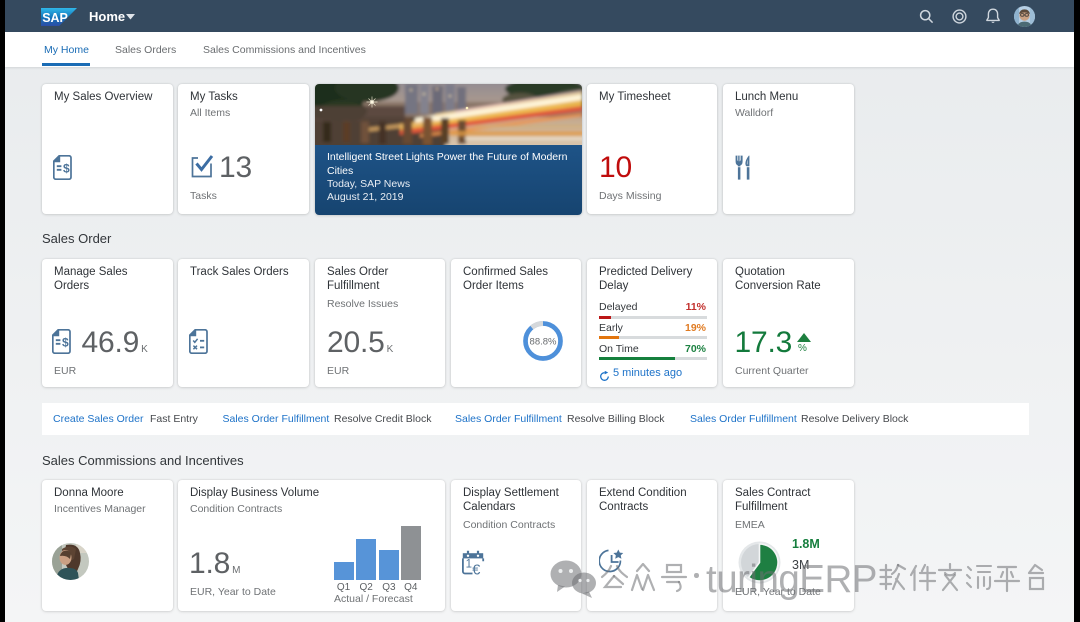 The height and width of the screenshot is (622, 1080). Describe the element at coordinates (543, 342) in the screenshot. I see `svg-text: 88.8%` at that location.